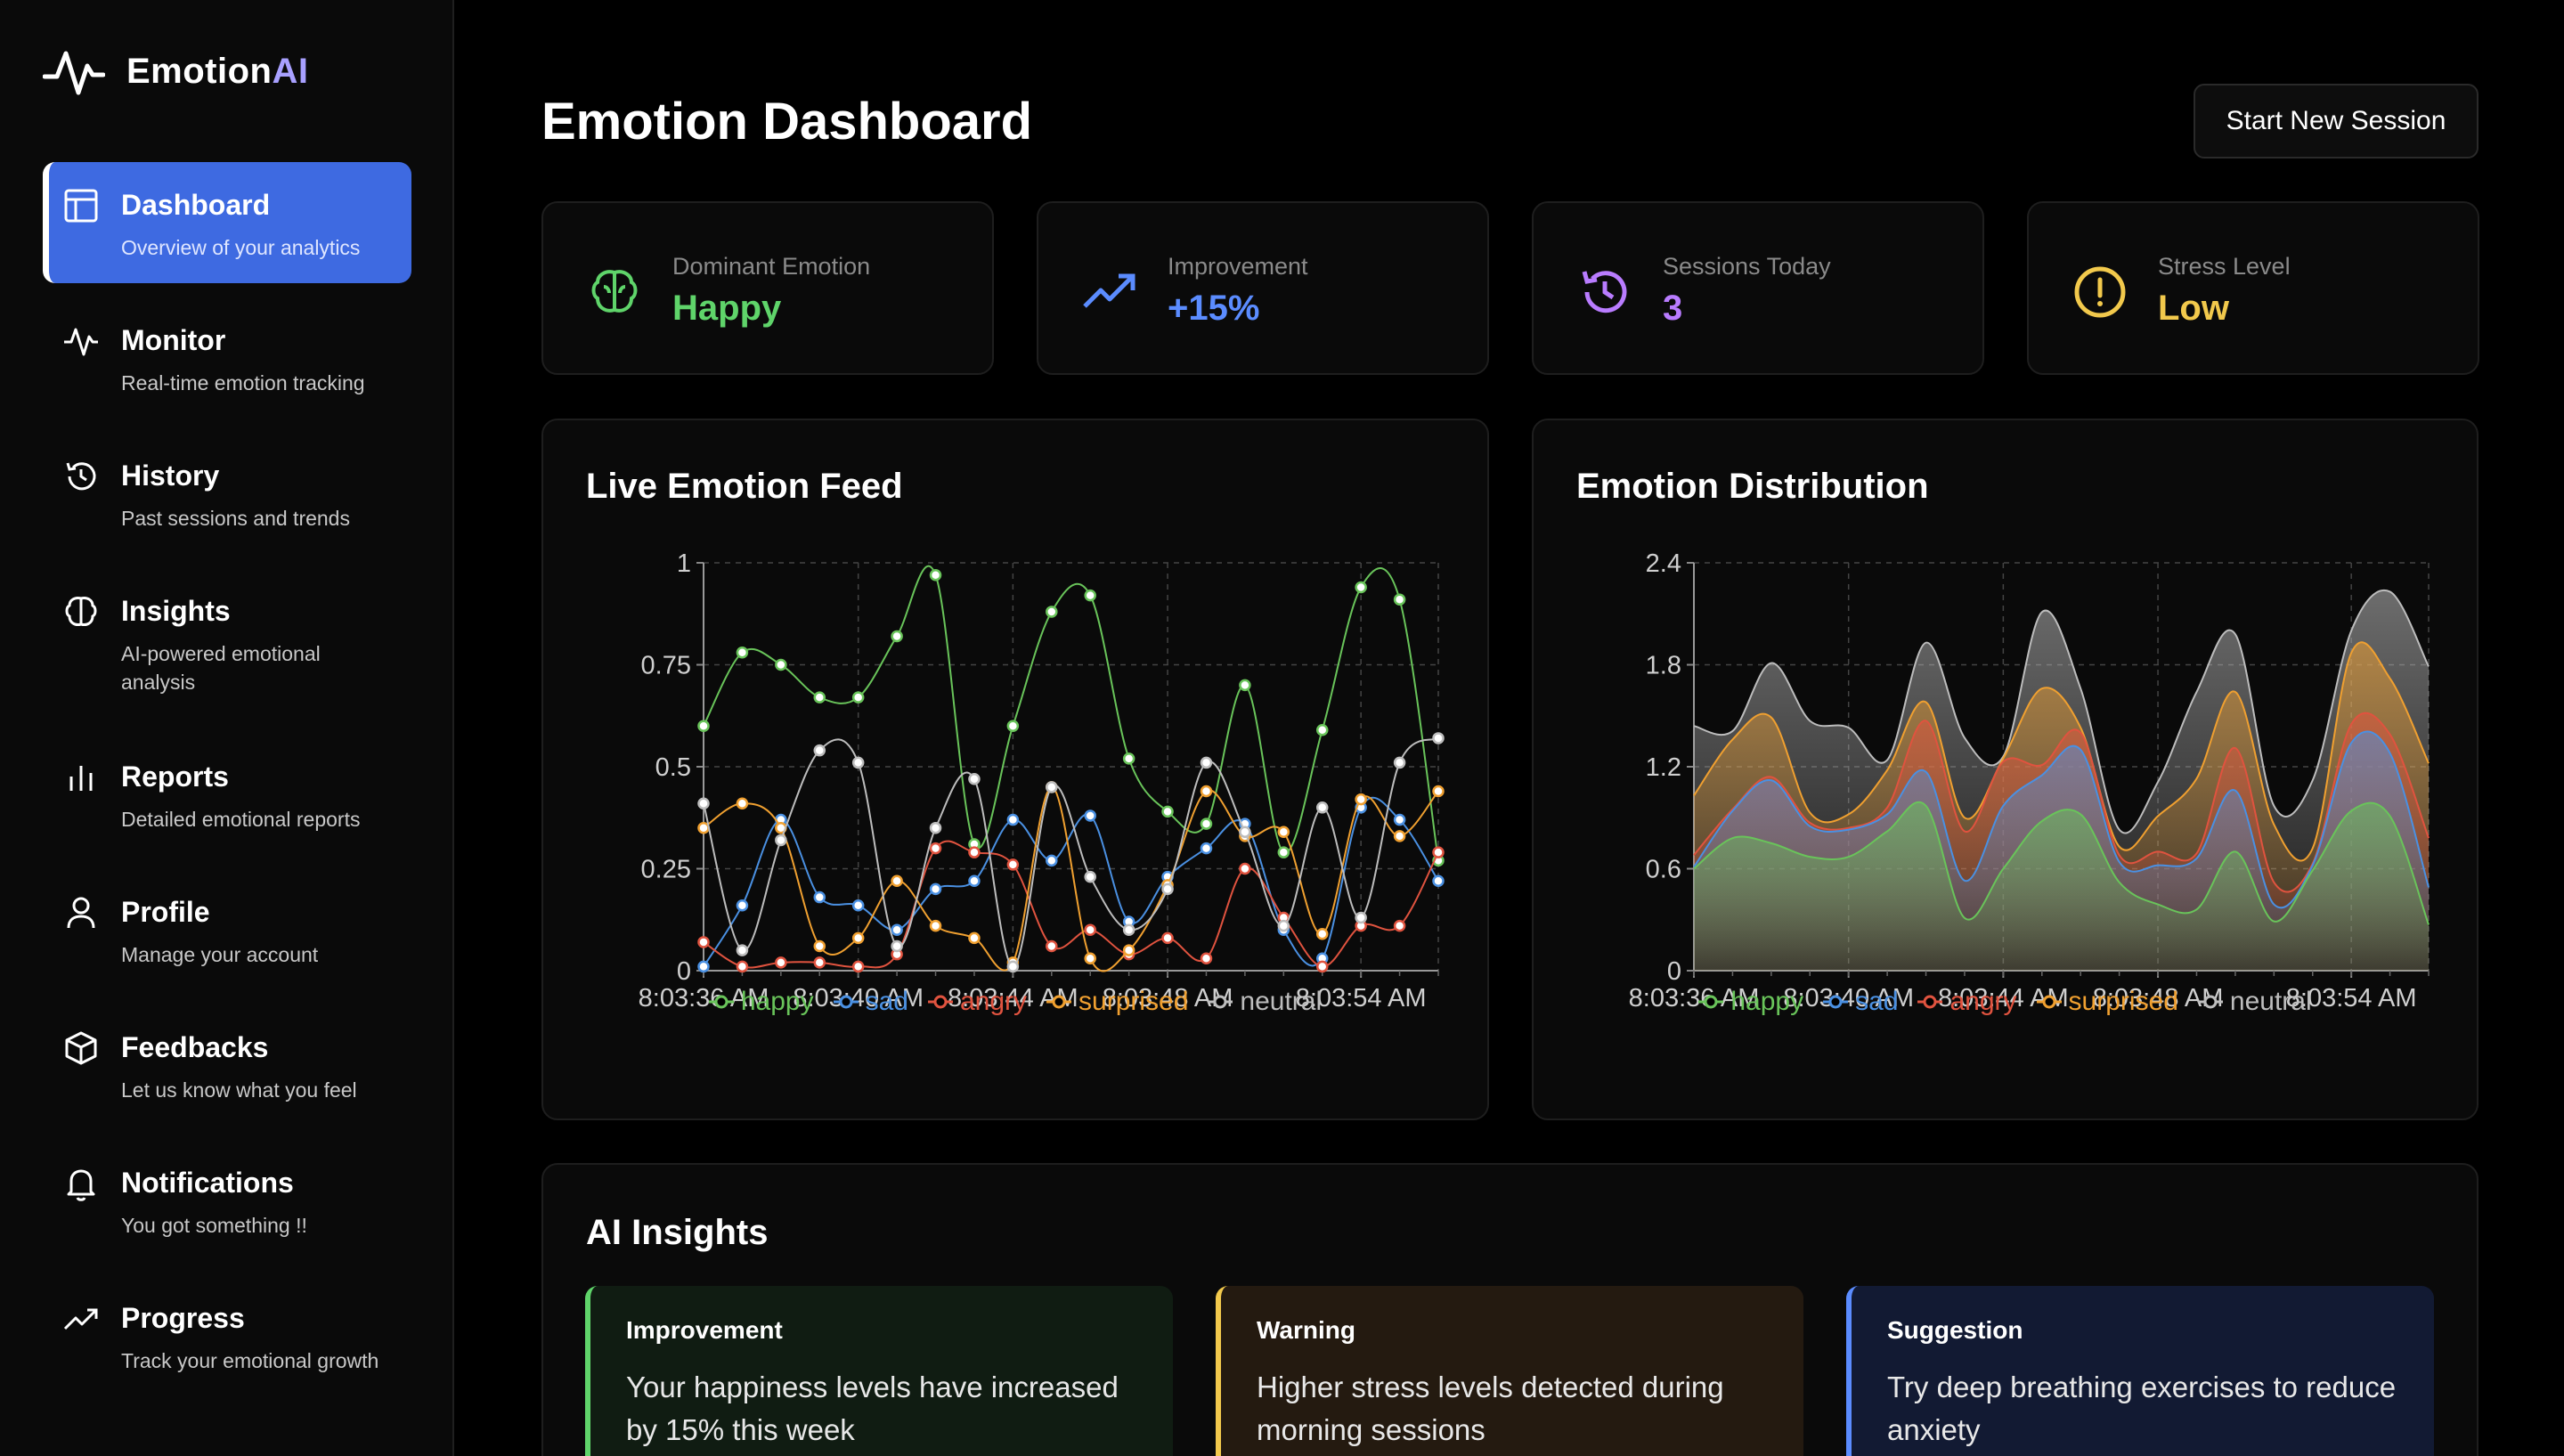 Image resolution: width=2564 pixels, height=1456 pixels. Describe the element at coordinates (787, 121) in the screenshot. I see `page-title: Emotion Dashboard` at that location.